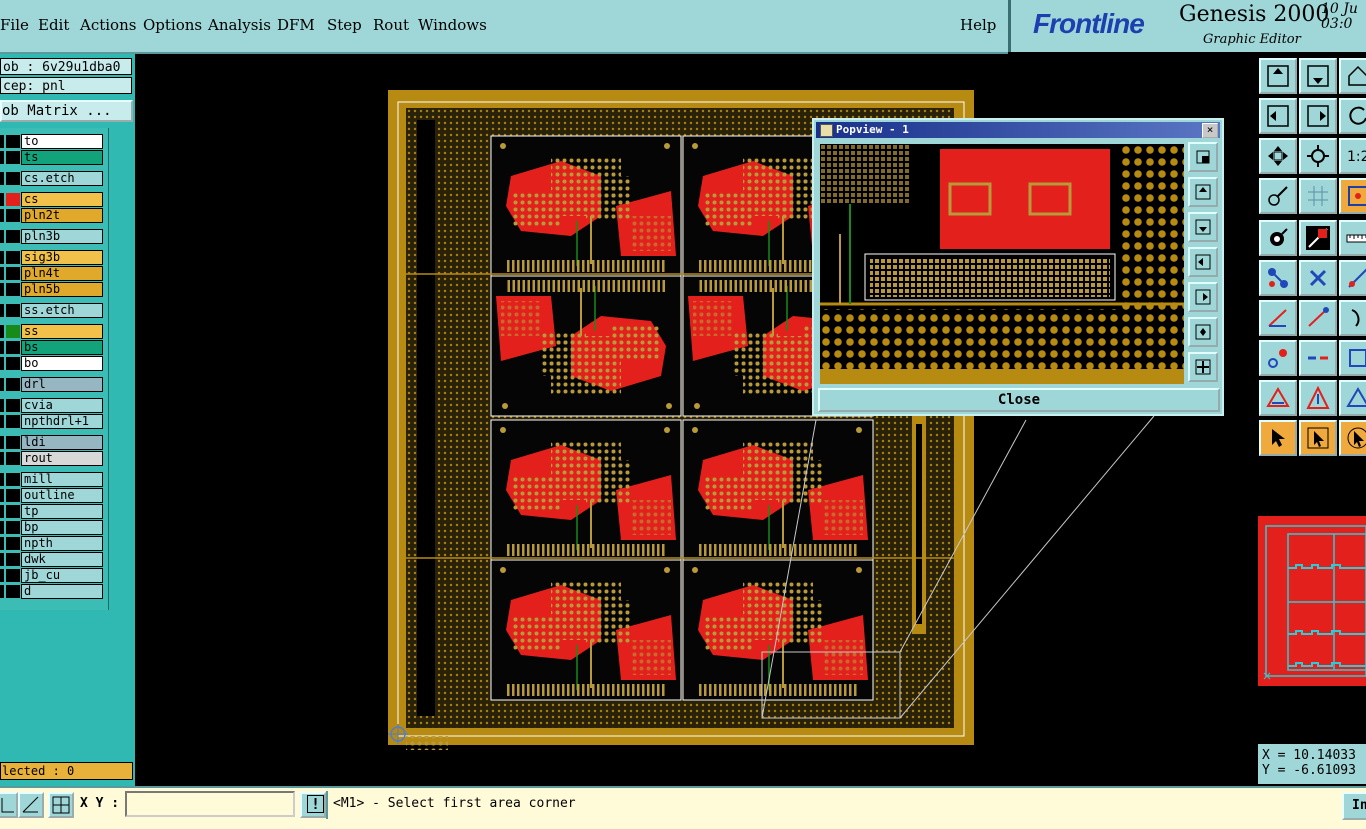 The width and height of the screenshot is (1366, 829). Describe the element at coordinates (62, 363) in the screenshot. I see `layer-name: bo` at that location.